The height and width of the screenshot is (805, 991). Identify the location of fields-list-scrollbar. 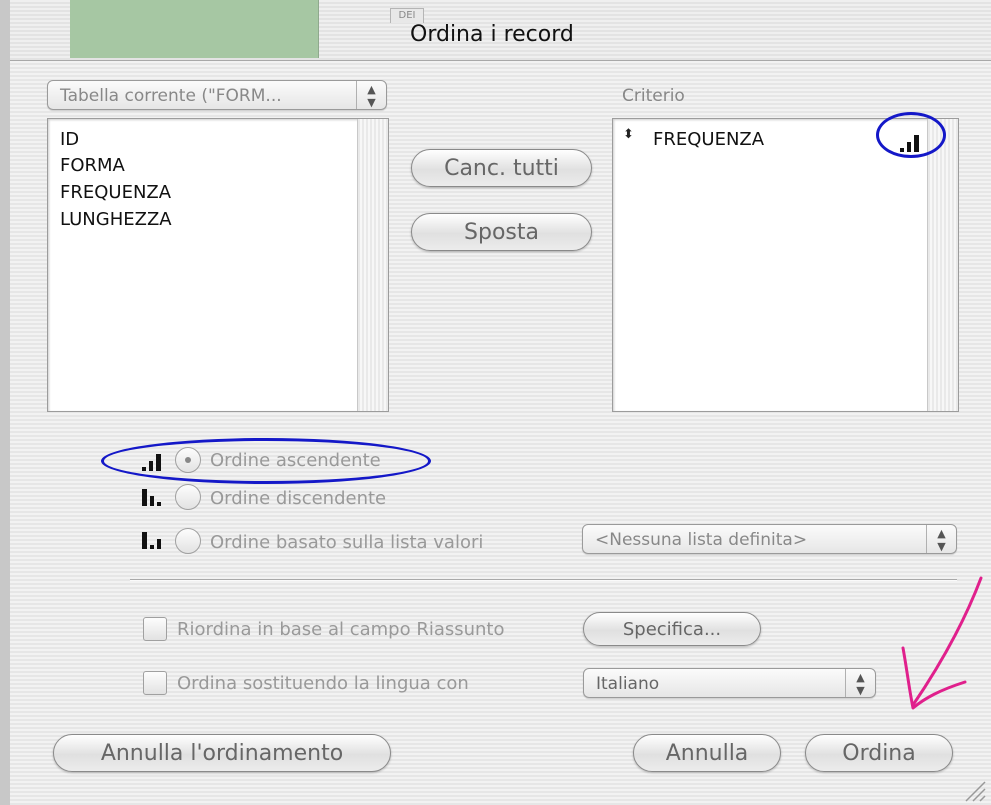
(372, 265).